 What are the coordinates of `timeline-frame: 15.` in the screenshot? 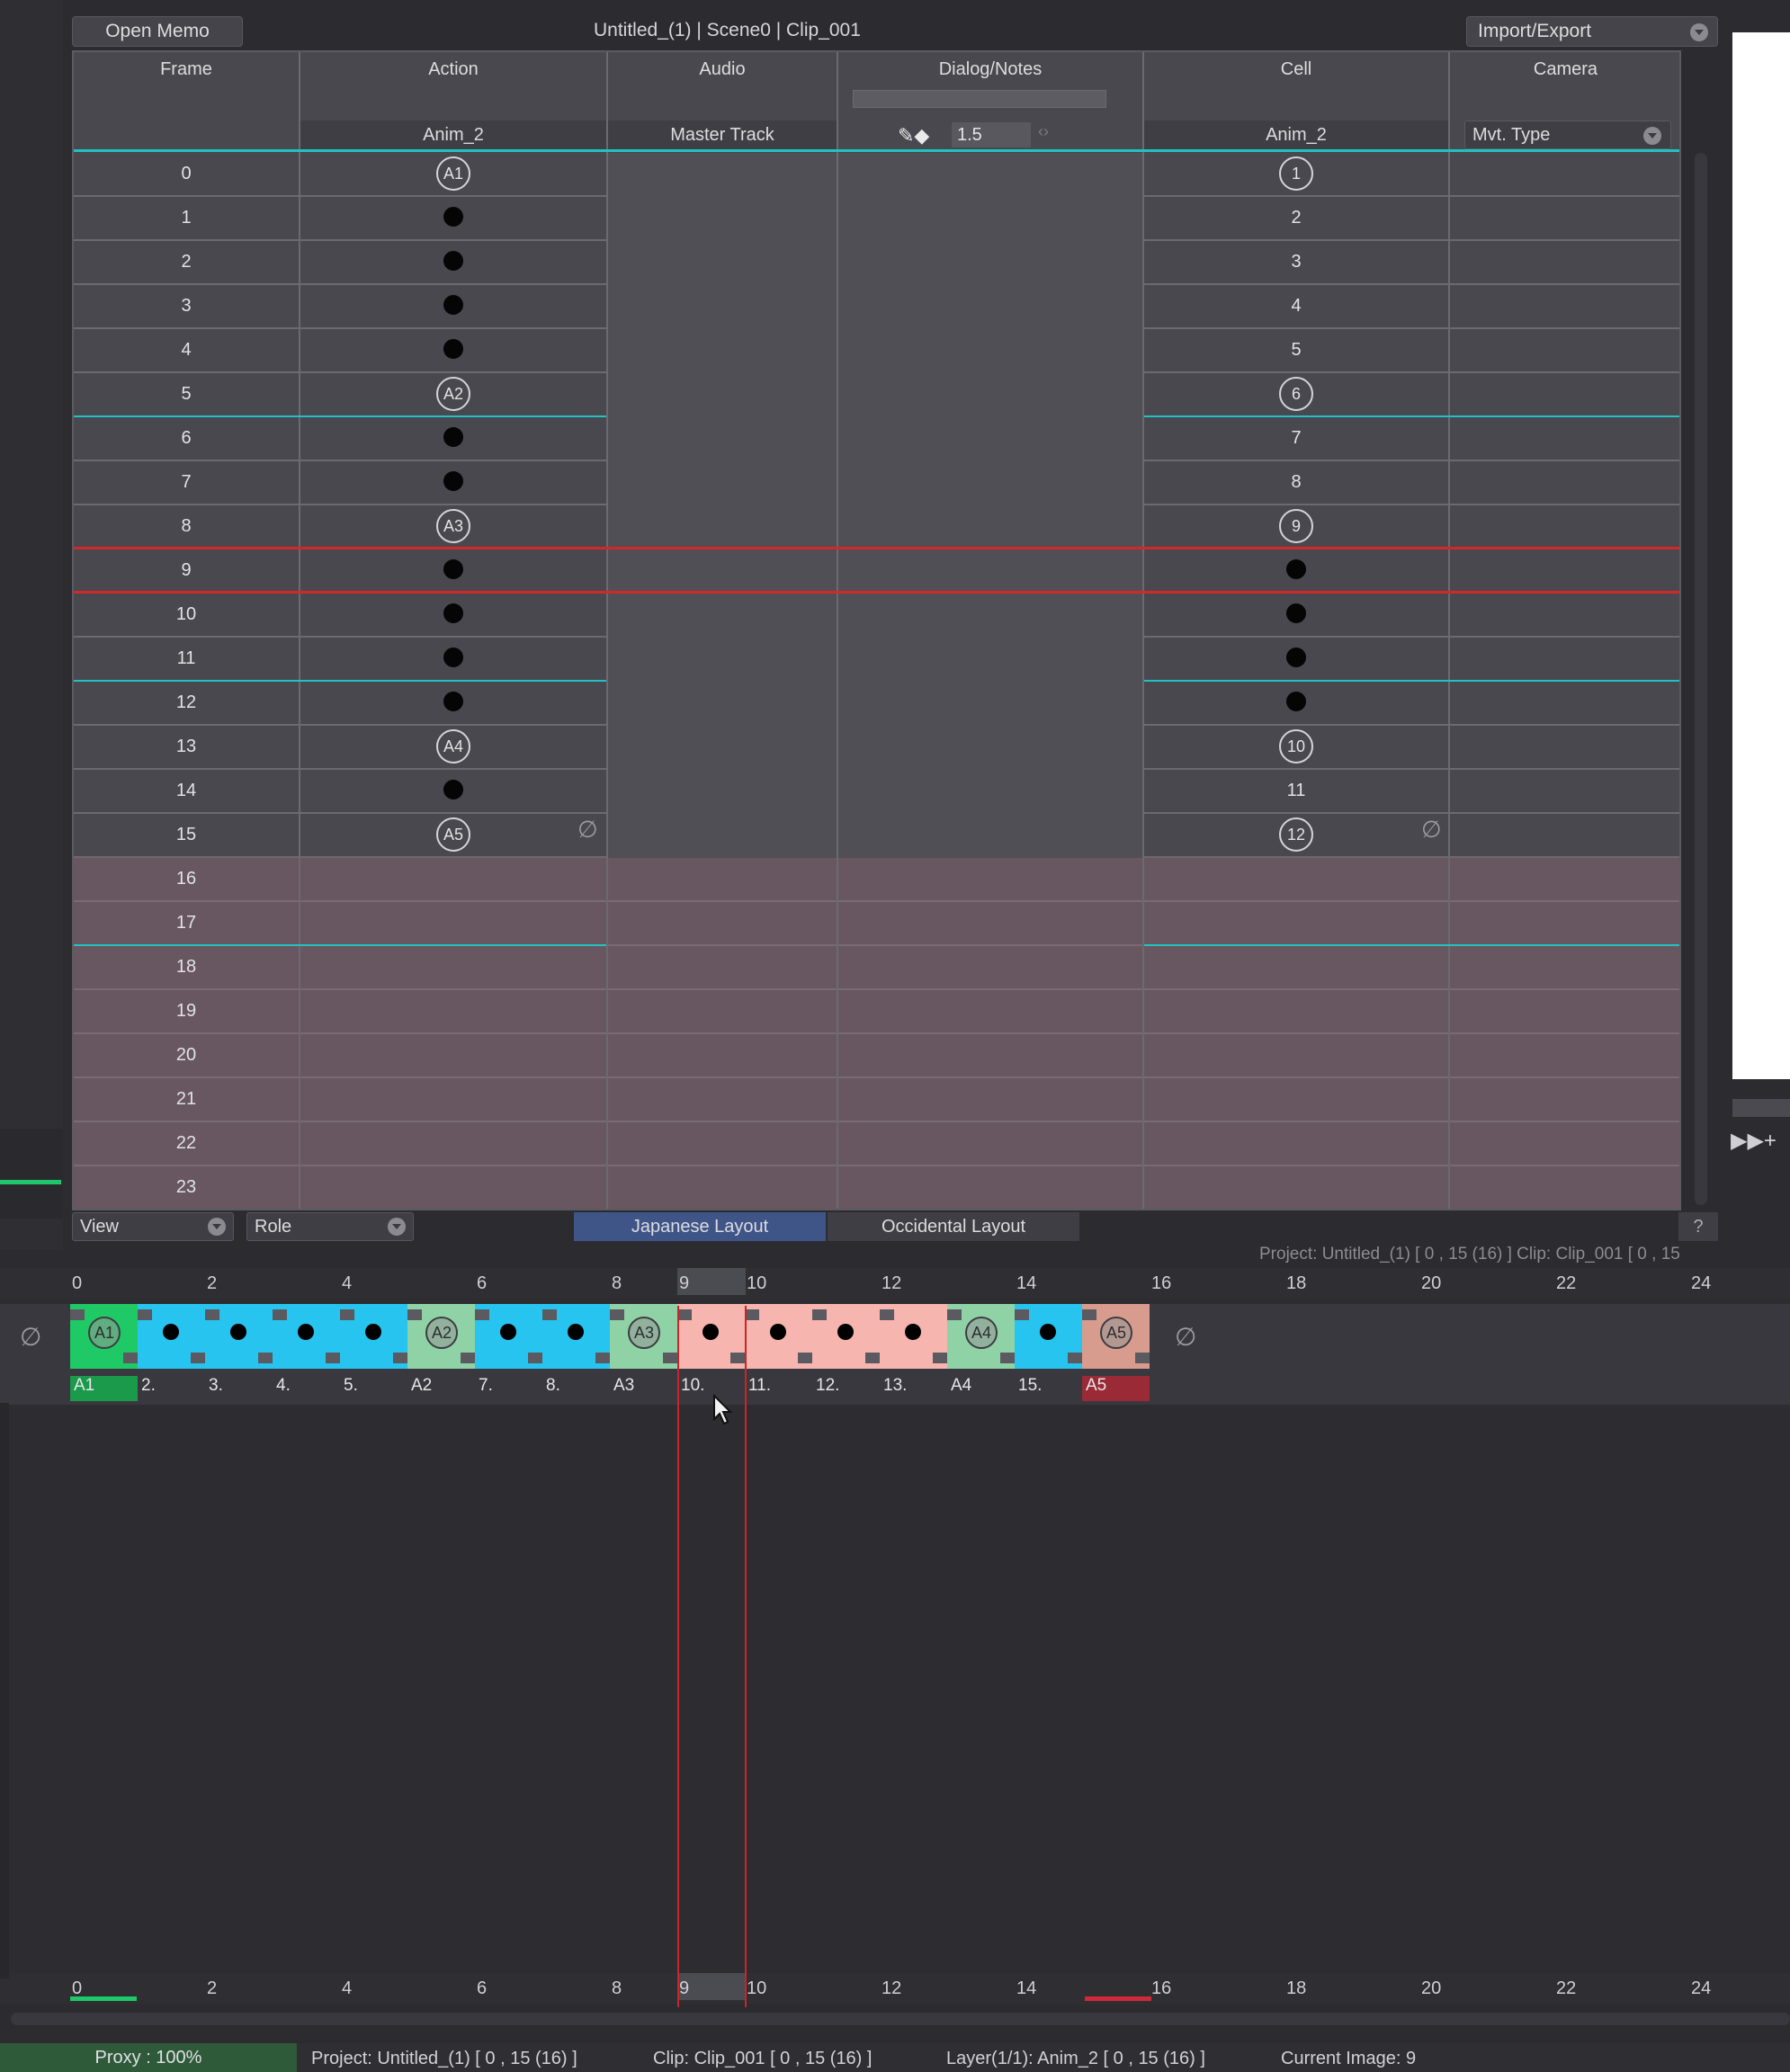 It's located at (1048, 1354).